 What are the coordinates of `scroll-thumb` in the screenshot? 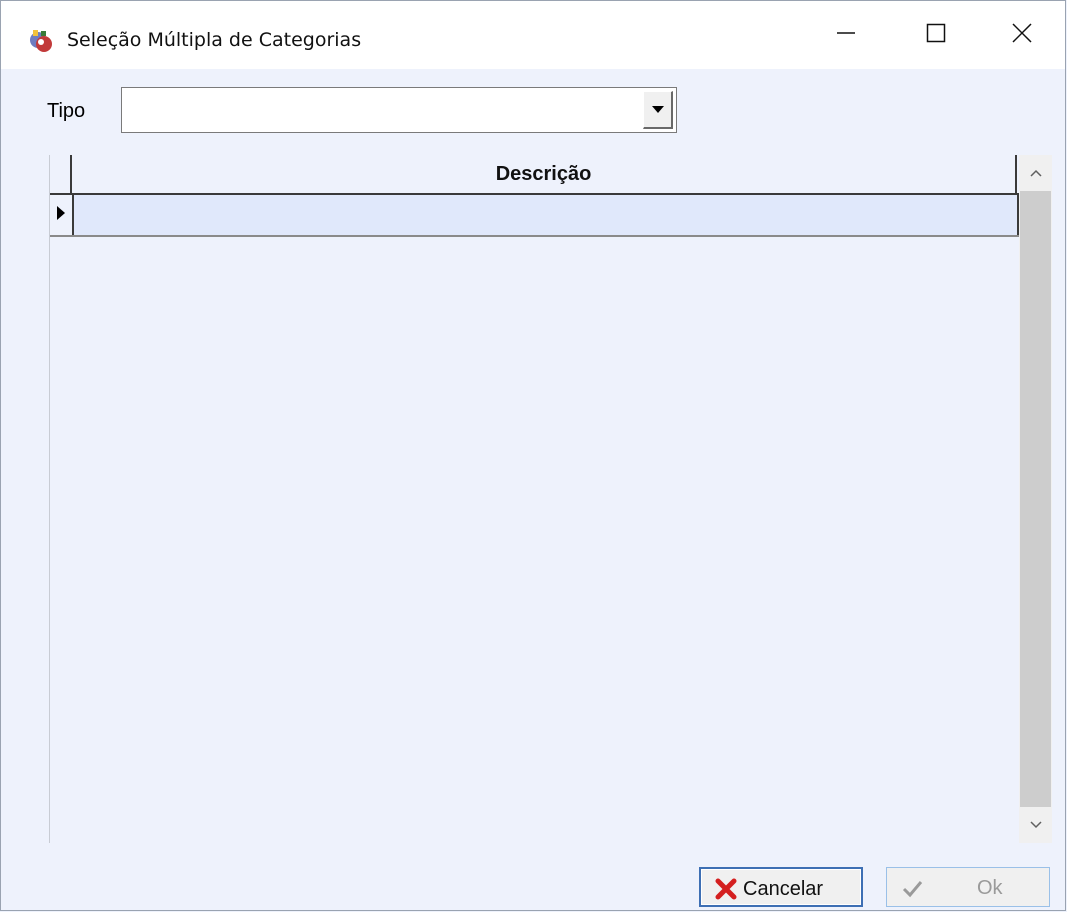 It's located at (1035, 499).